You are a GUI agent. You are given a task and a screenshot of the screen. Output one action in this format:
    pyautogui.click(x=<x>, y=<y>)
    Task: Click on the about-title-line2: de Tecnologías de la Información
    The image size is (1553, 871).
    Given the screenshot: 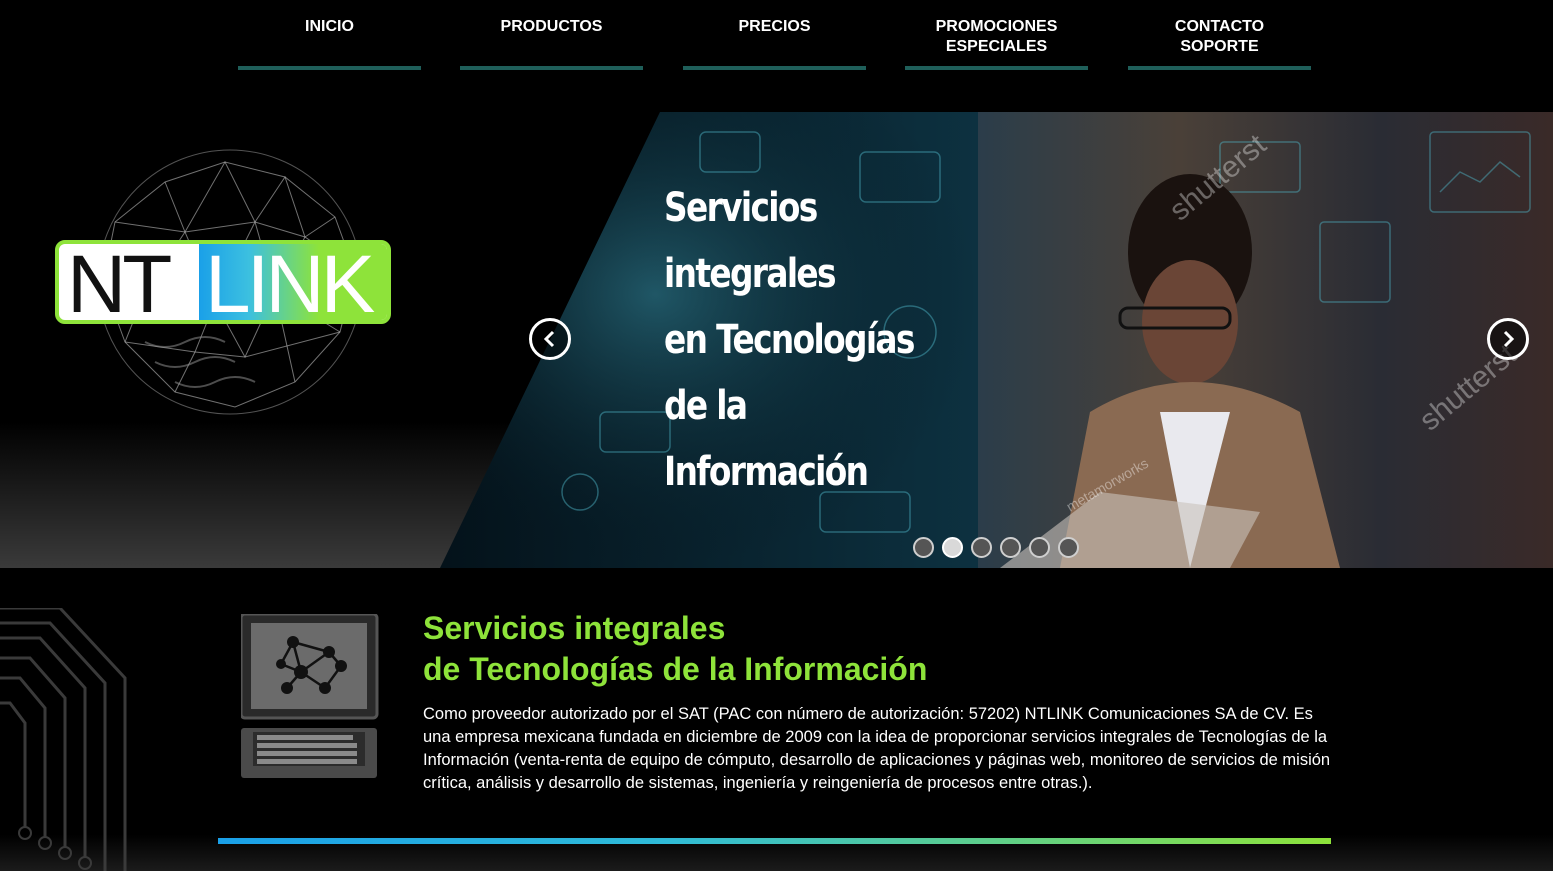 What is the action you would take?
    pyautogui.click(x=675, y=669)
    